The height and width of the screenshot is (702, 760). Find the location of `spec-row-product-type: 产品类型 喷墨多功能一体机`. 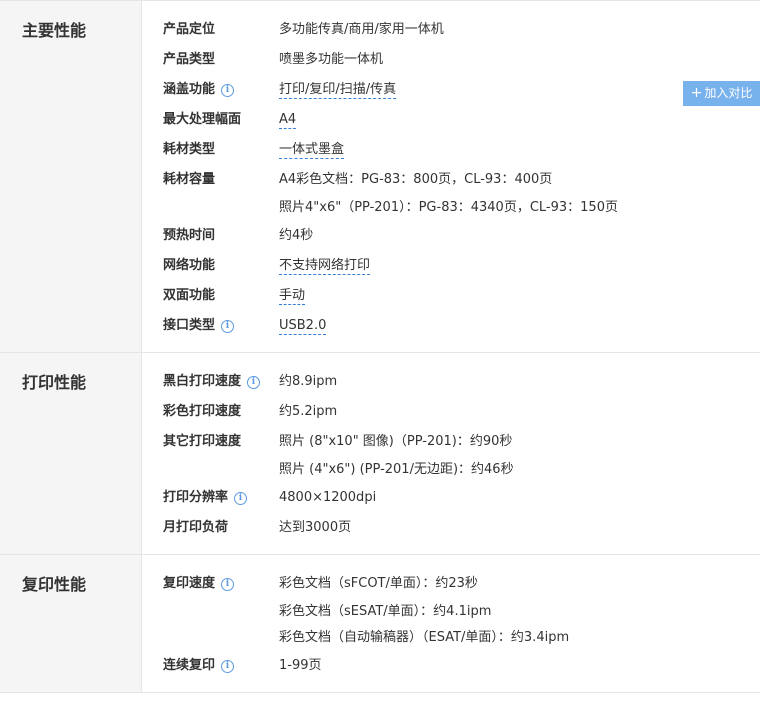

spec-row-product-type: 产品类型 喷墨多功能一体机 is located at coordinates (451, 60).